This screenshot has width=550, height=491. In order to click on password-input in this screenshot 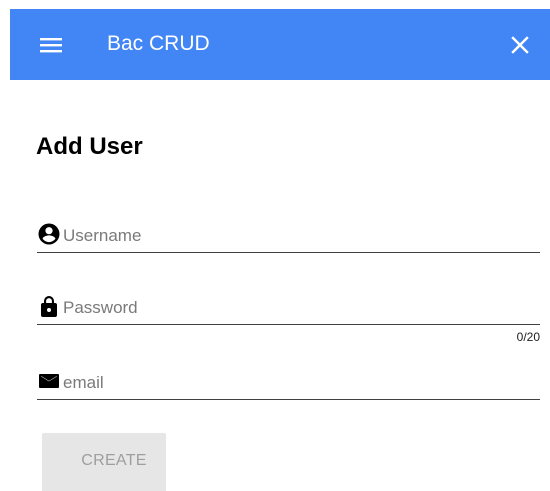, I will do `click(298, 308)`.